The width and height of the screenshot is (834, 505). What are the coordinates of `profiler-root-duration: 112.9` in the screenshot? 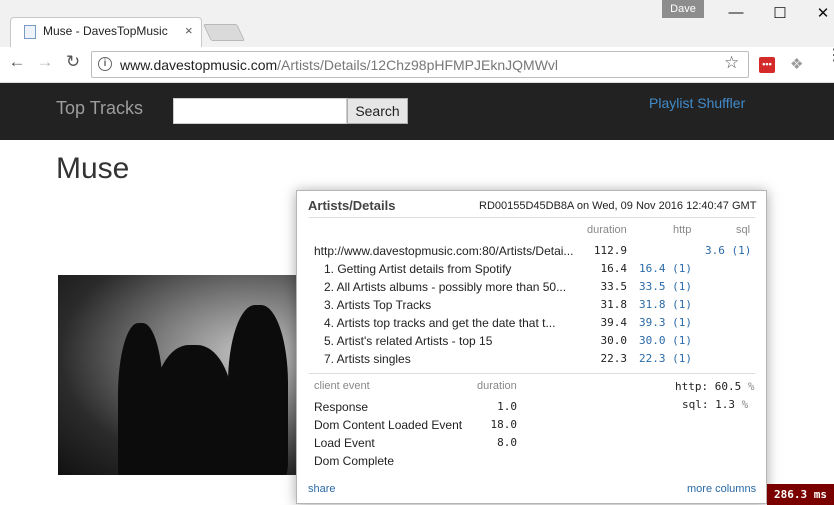 It's located at (610, 250).